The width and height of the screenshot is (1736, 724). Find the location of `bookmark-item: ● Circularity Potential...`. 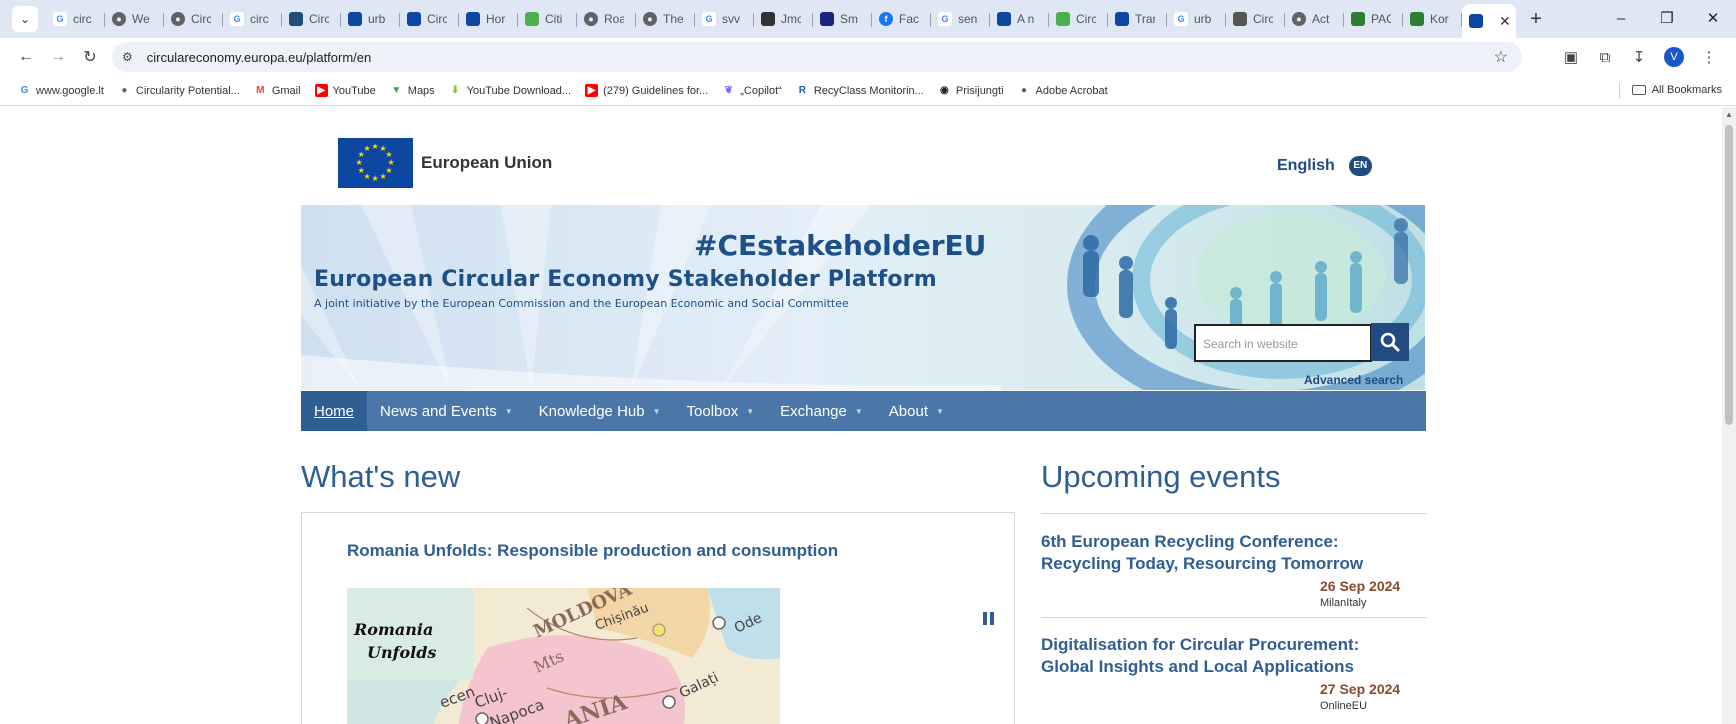

bookmark-item: ● Circularity Potential... is located at coordinates (179, 90).